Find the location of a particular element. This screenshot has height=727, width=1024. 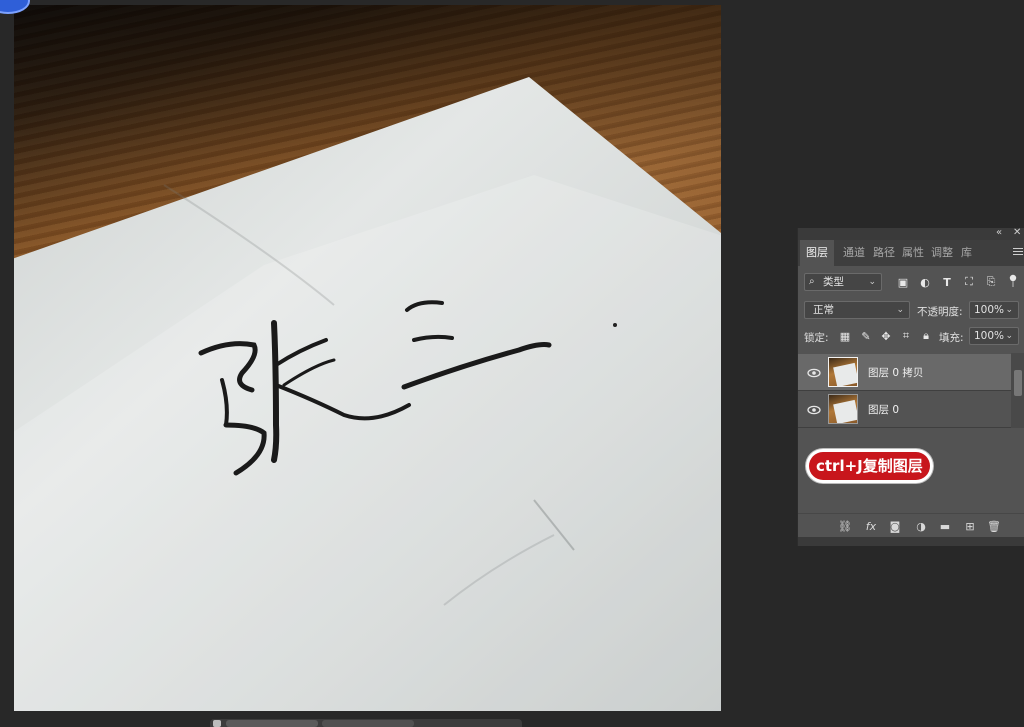

tab-paths: 路径 is located at coordinates (884, 253).